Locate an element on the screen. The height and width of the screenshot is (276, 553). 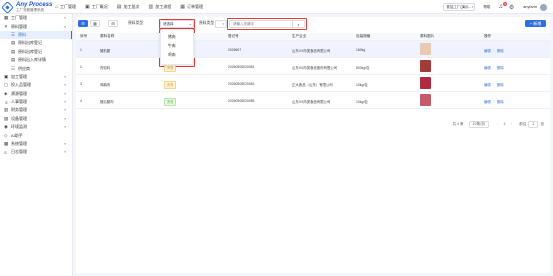
cell-name: 鸡胸肉 is located at coordinates (105, 84).